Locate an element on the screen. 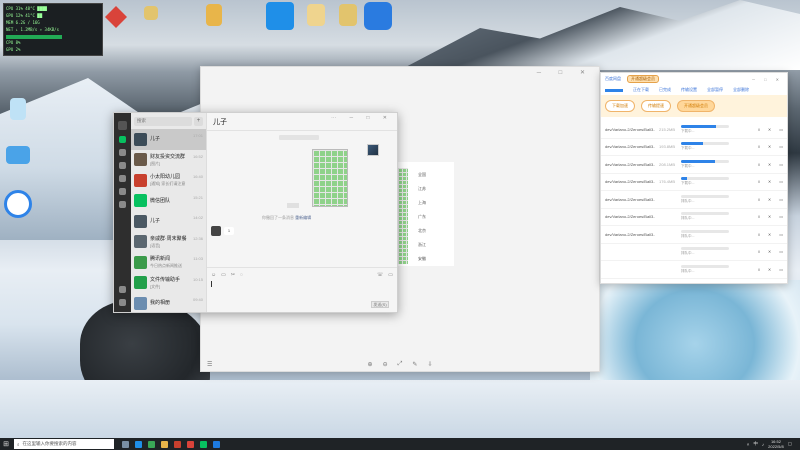 Image resolution: width=800 pixels, height=450 pixels. avatar is located at coordinates (122, 125).